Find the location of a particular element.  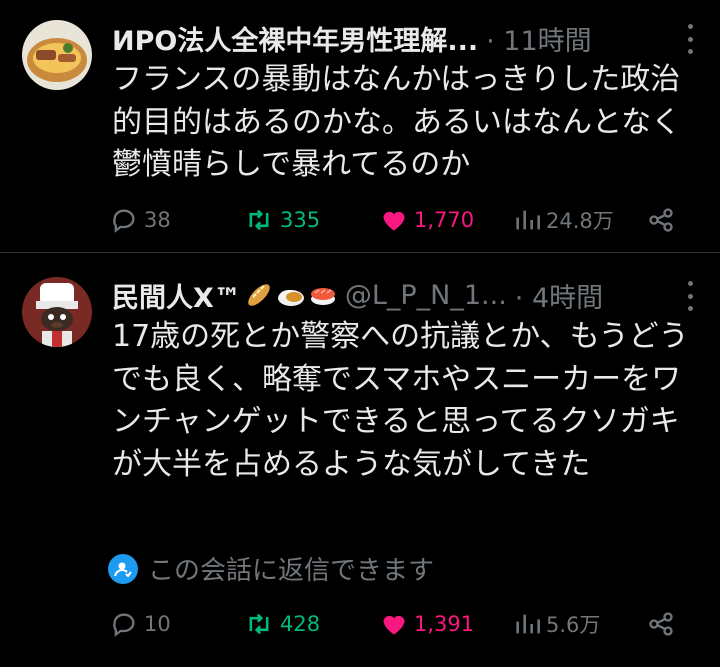

retweet-count: 428 is located at coordinates (300, 624).